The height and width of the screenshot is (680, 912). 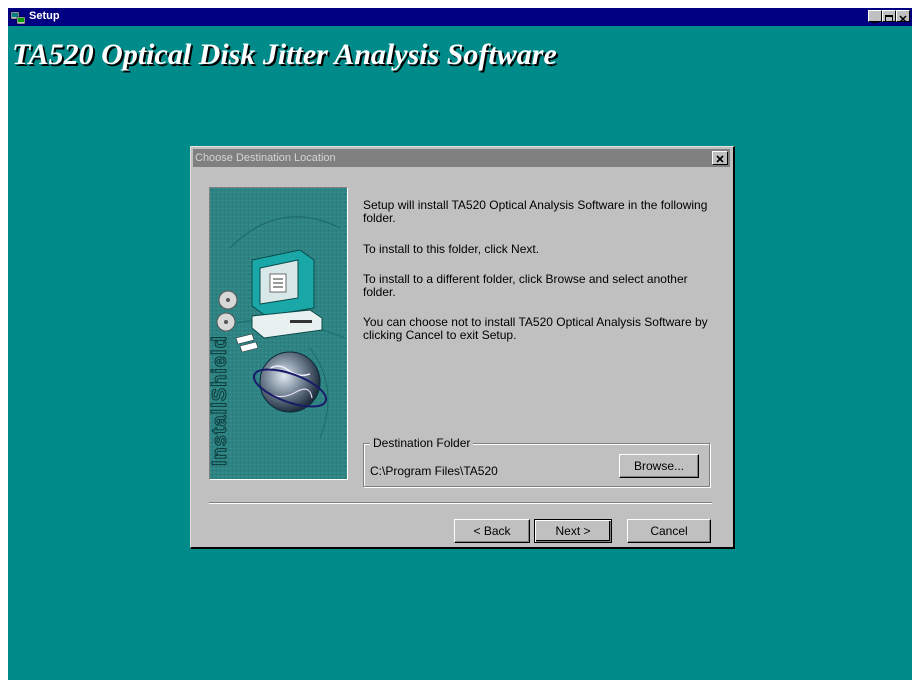 What do you see at coordinates (422, 443) in the screenshot?
I see `destination-folder-label: Destination Folder` at bounding box center [422, 443].